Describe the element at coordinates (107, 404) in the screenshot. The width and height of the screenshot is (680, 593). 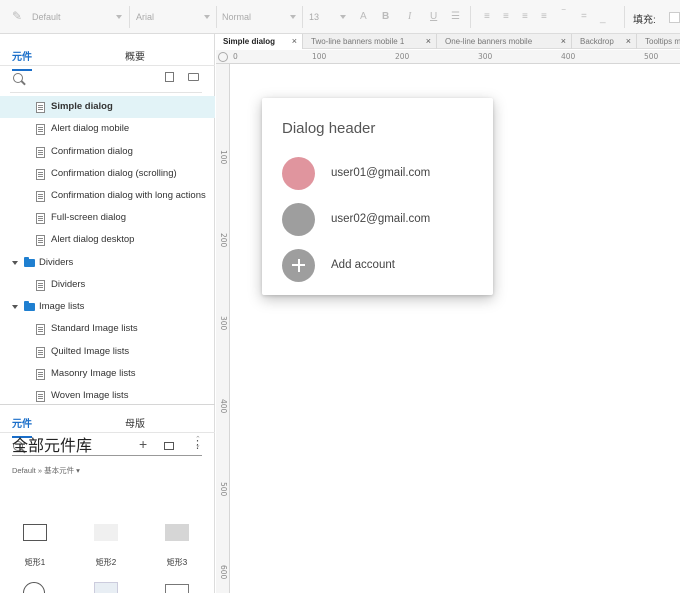
I see `panel-splitter` at that location.